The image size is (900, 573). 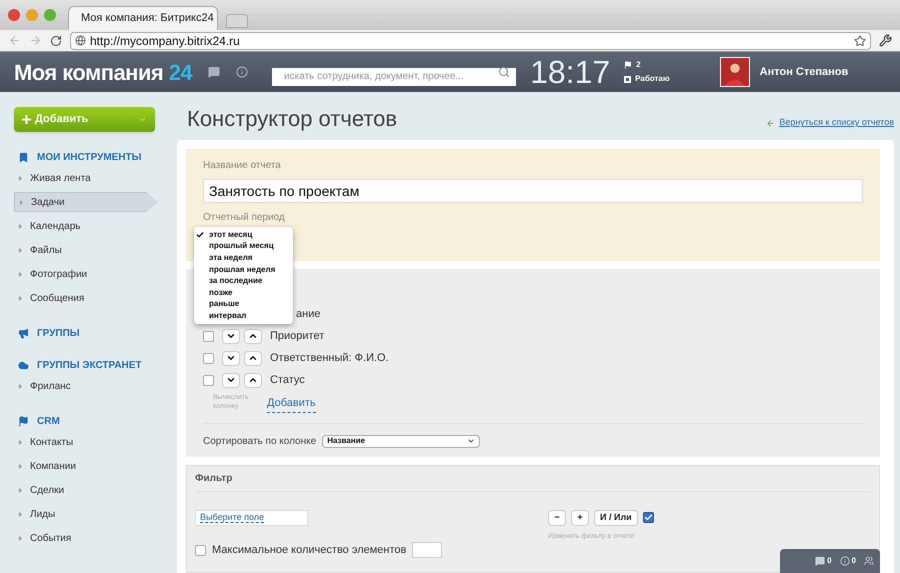 What do you see at coordinates (86, 466) in the screenshot?
I see `sidebar-item: Компании` at bounding box center [86, 466].